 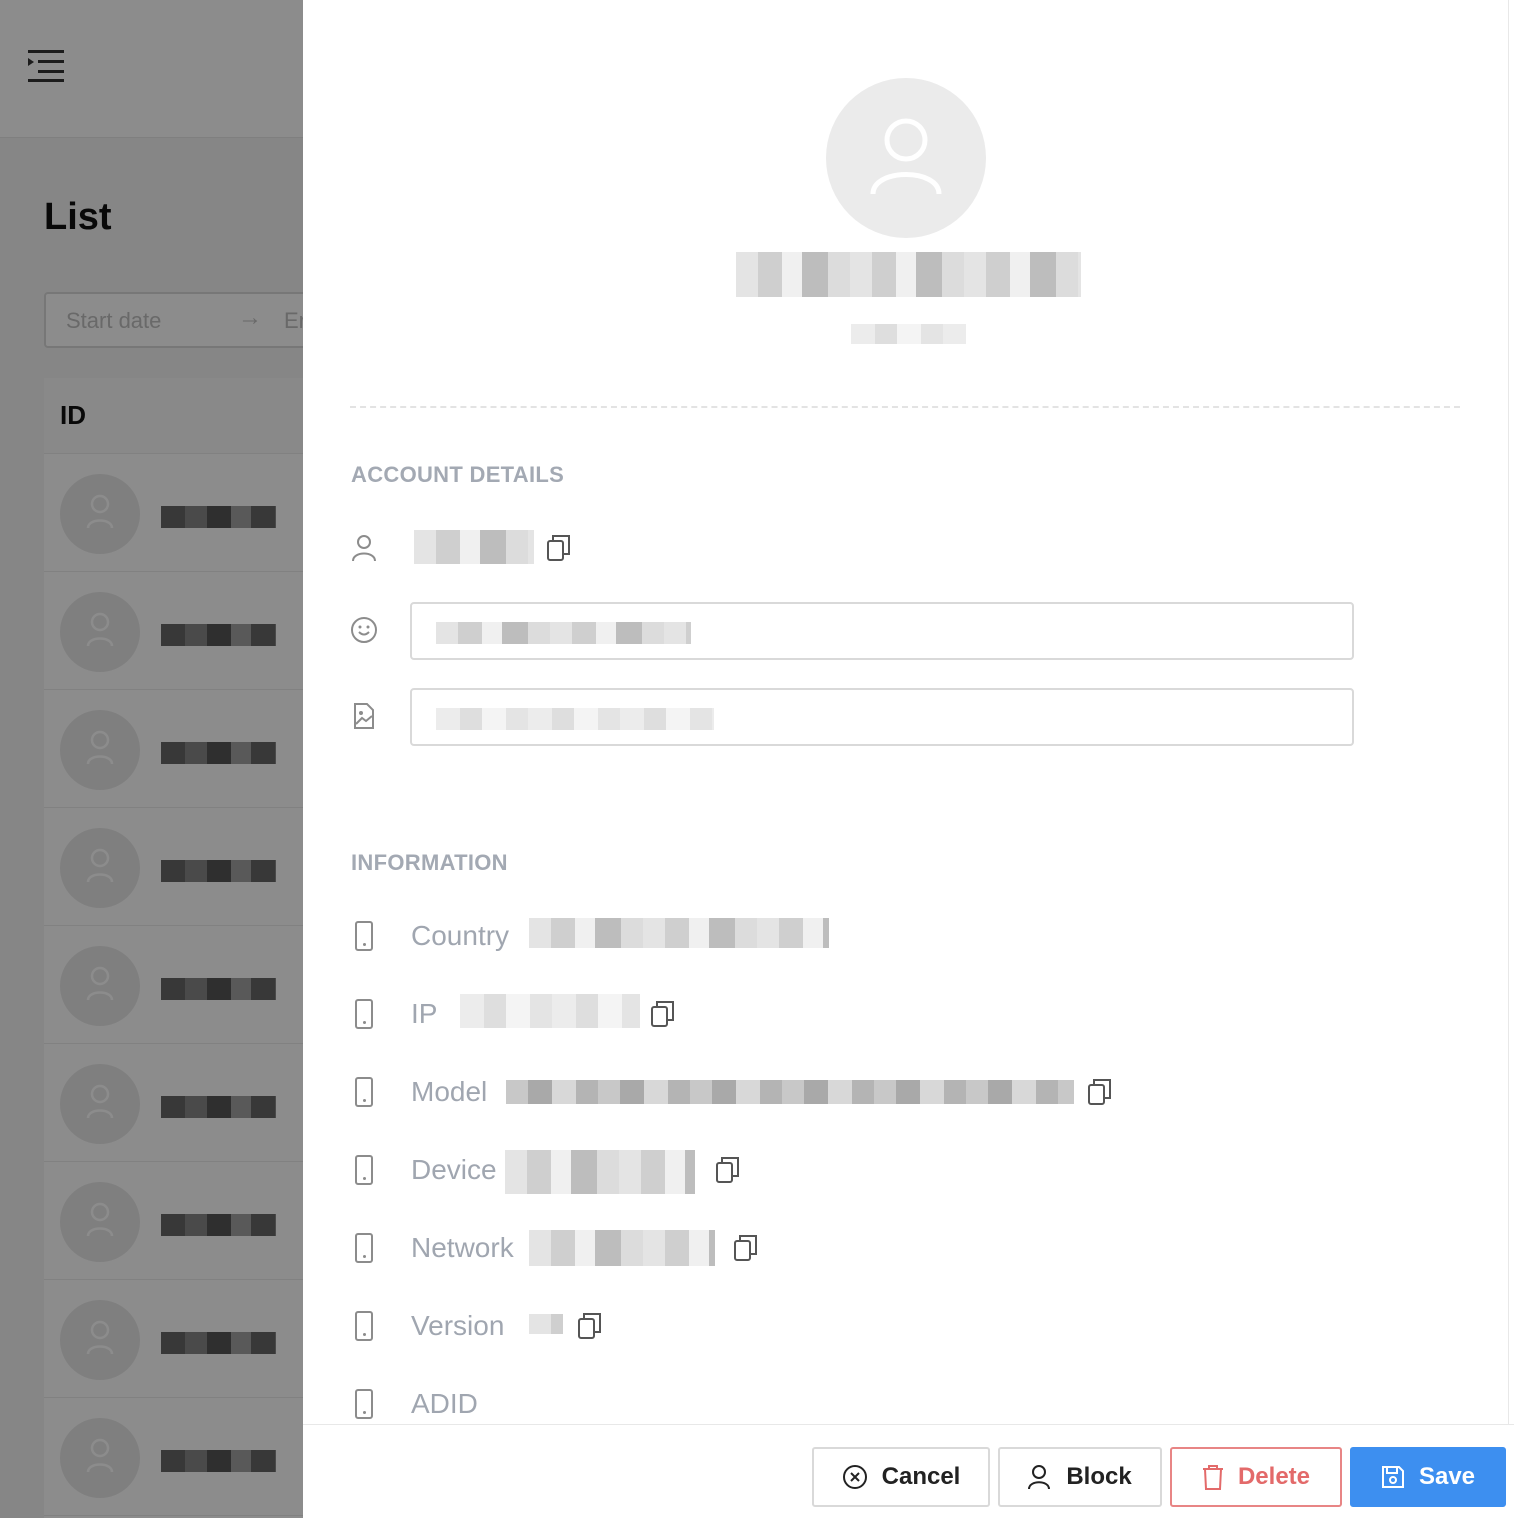 What do you see at coordinates (454, 1169) in the screenshot?
I see `info-label-device: Device` at bounding box center [454, 1169].